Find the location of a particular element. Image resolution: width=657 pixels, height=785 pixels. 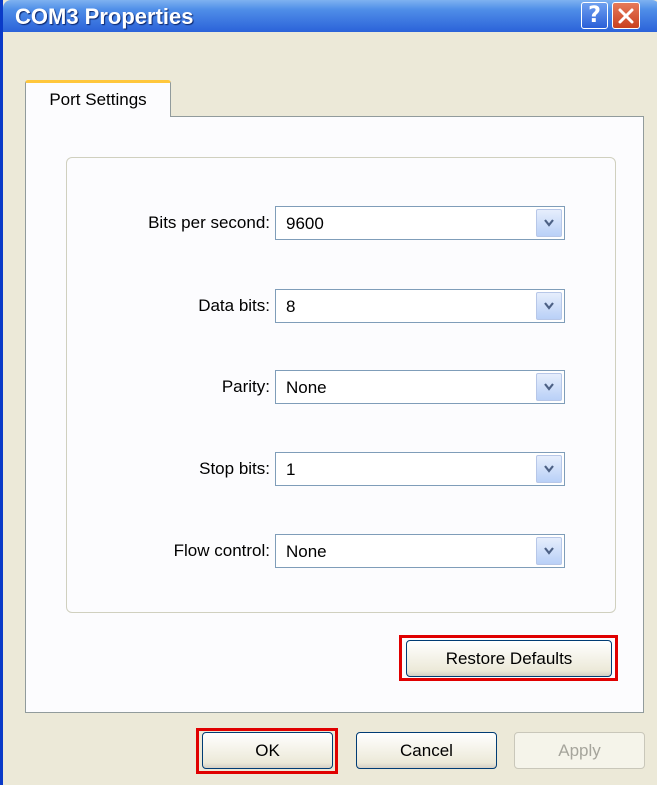

data-bits-label: Data bits: is located at coordinates (234, 305).